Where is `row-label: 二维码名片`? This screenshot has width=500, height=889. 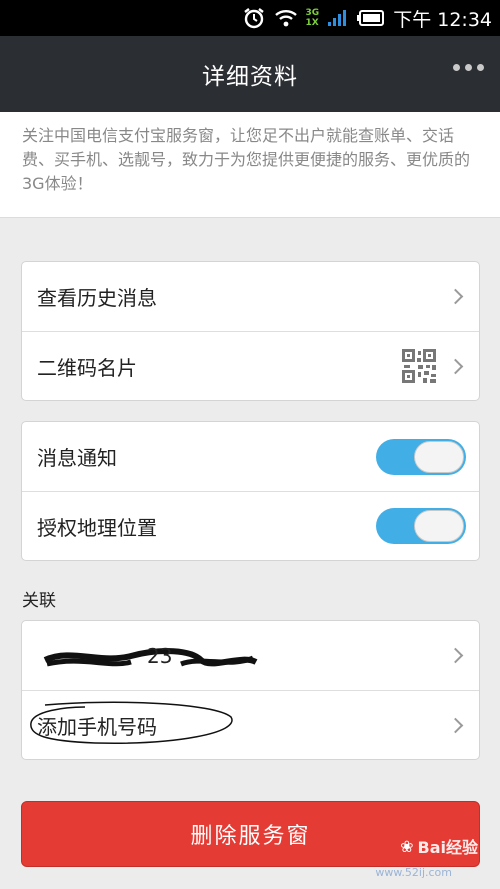 row-label: 二维码名片 is located at coordinates (87, 367).